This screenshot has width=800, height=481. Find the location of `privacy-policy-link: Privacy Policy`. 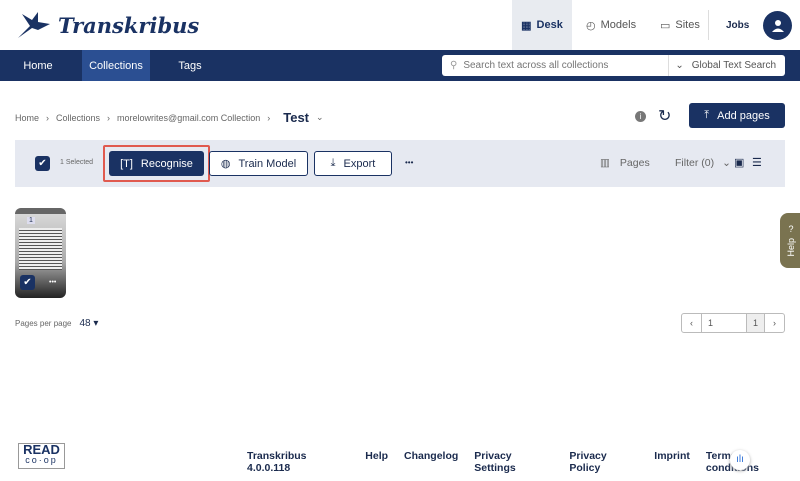

privacy-policy-link: Privacy Policy is located at coordinates (603, 462).